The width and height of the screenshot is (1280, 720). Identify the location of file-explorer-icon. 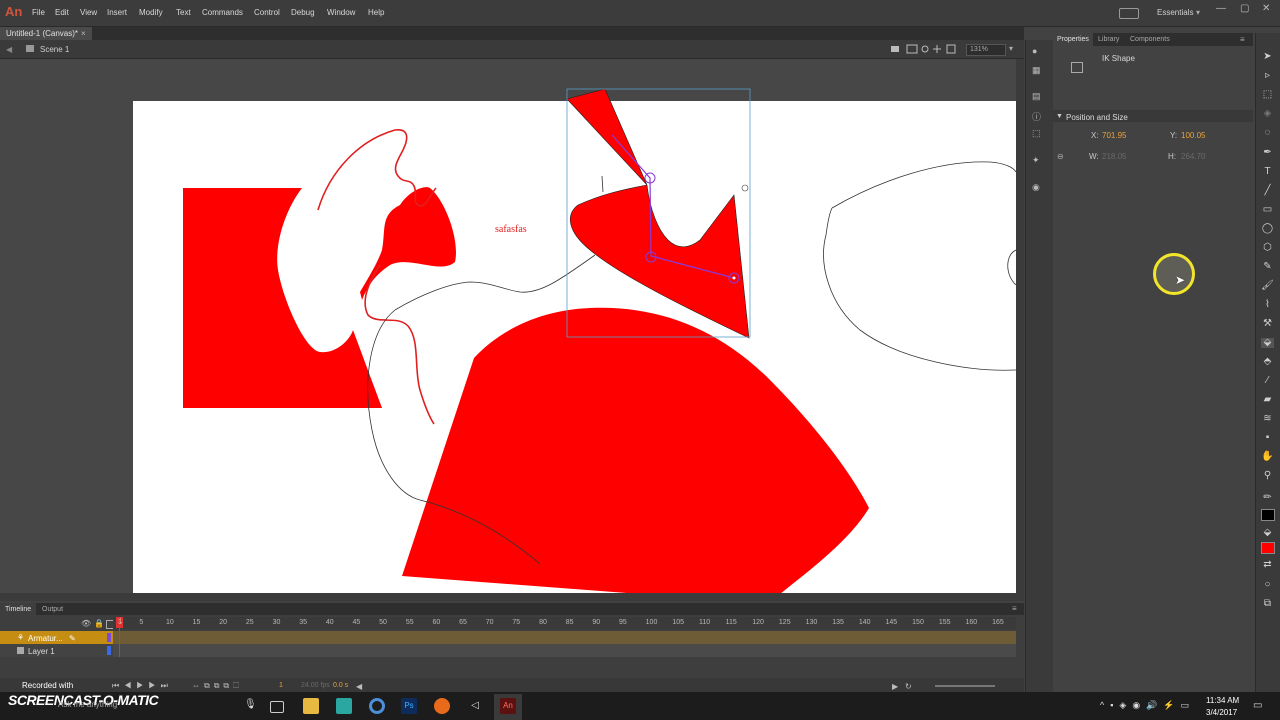
(311, 706).